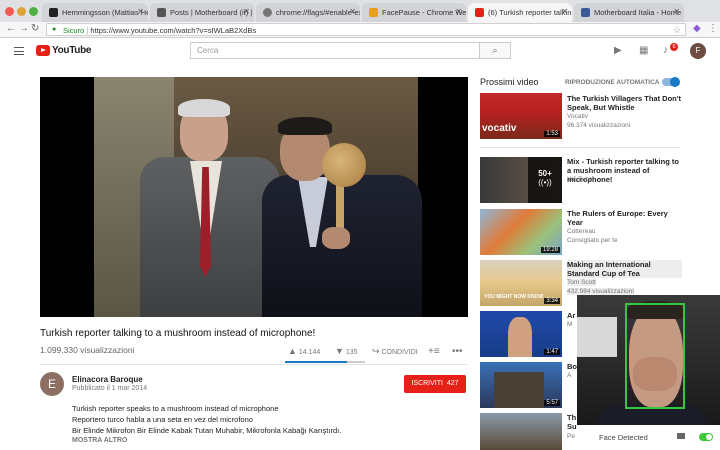  I want to click on browser-tab-4: FacePause - Chrome Web S… ✕, so click(414, 12).